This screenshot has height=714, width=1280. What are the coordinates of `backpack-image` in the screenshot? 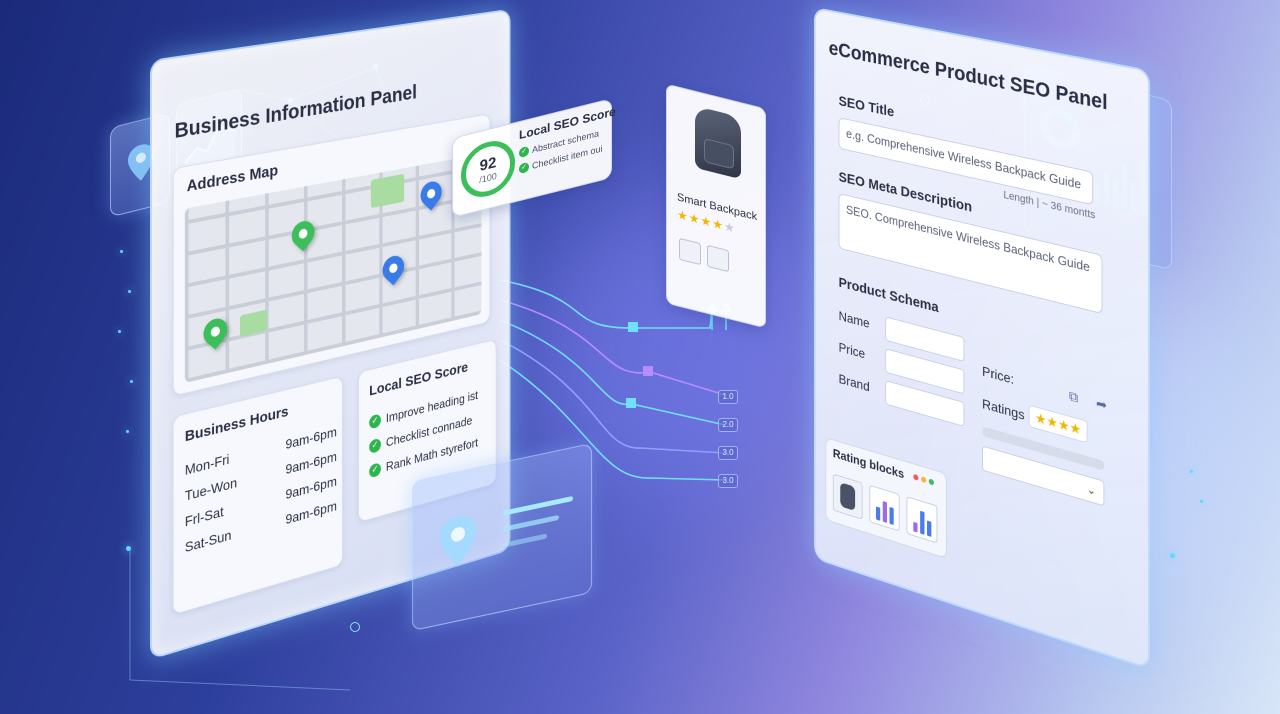 It's located at (718, 142).